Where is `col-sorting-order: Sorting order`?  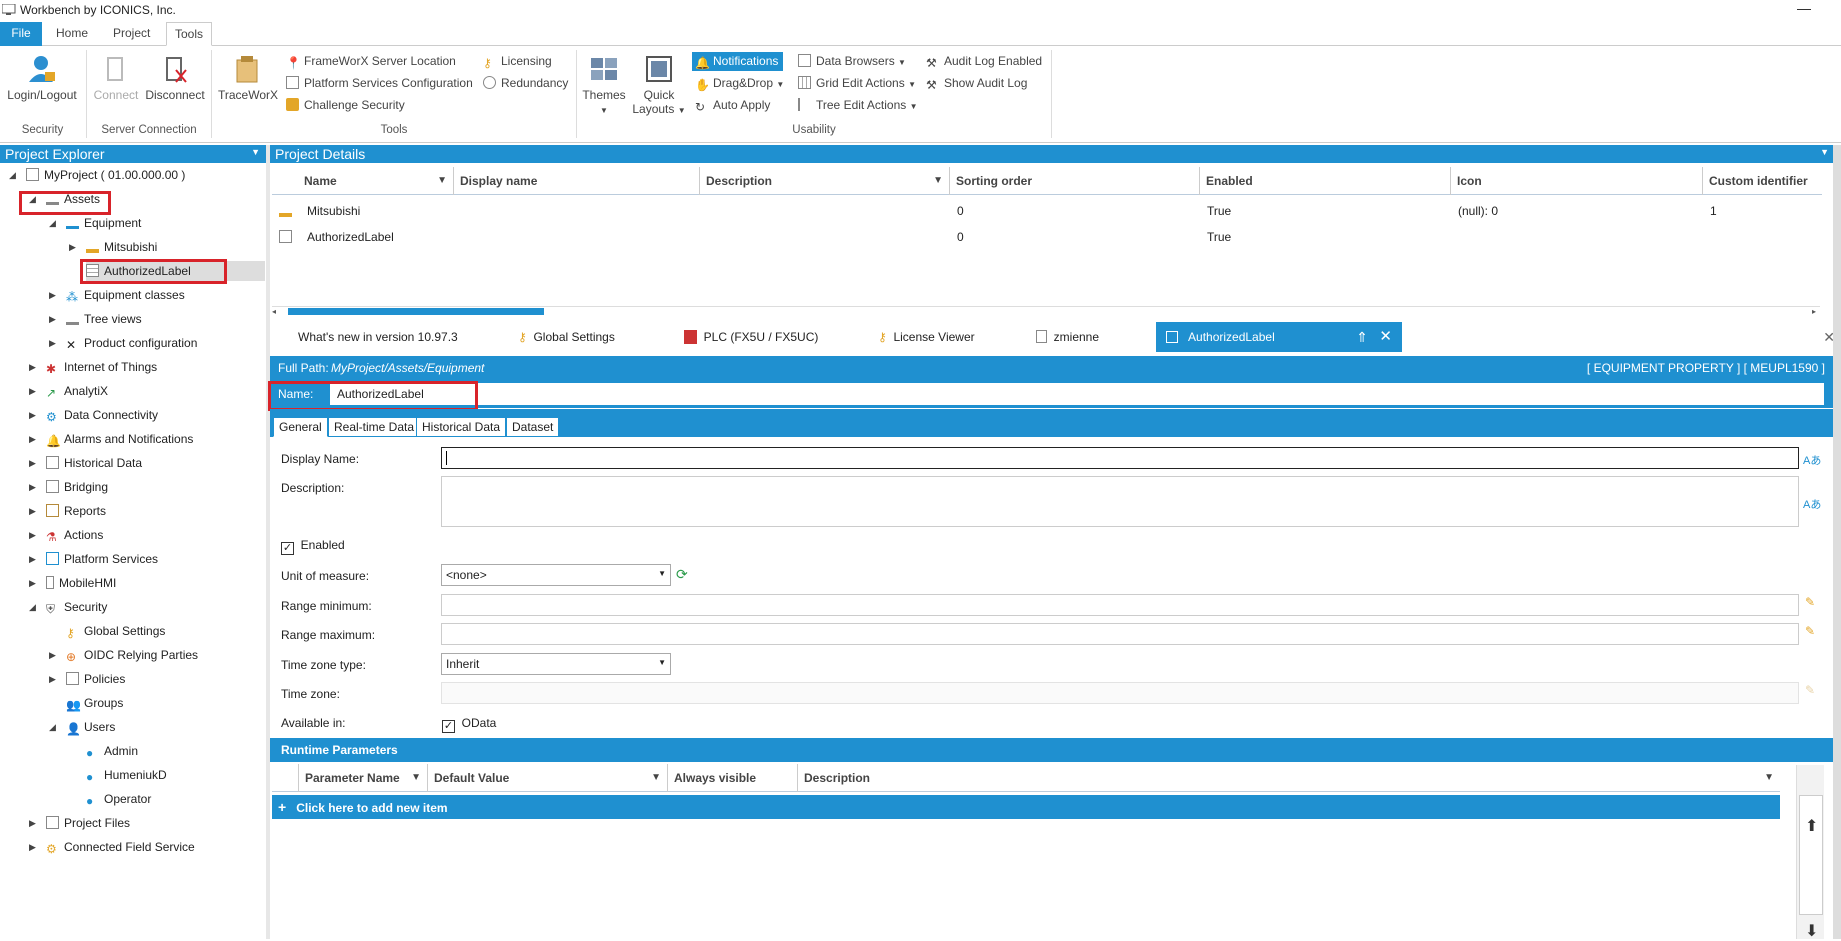
col-sorting-order: Sorting order is located at coordinates (1075, 181).